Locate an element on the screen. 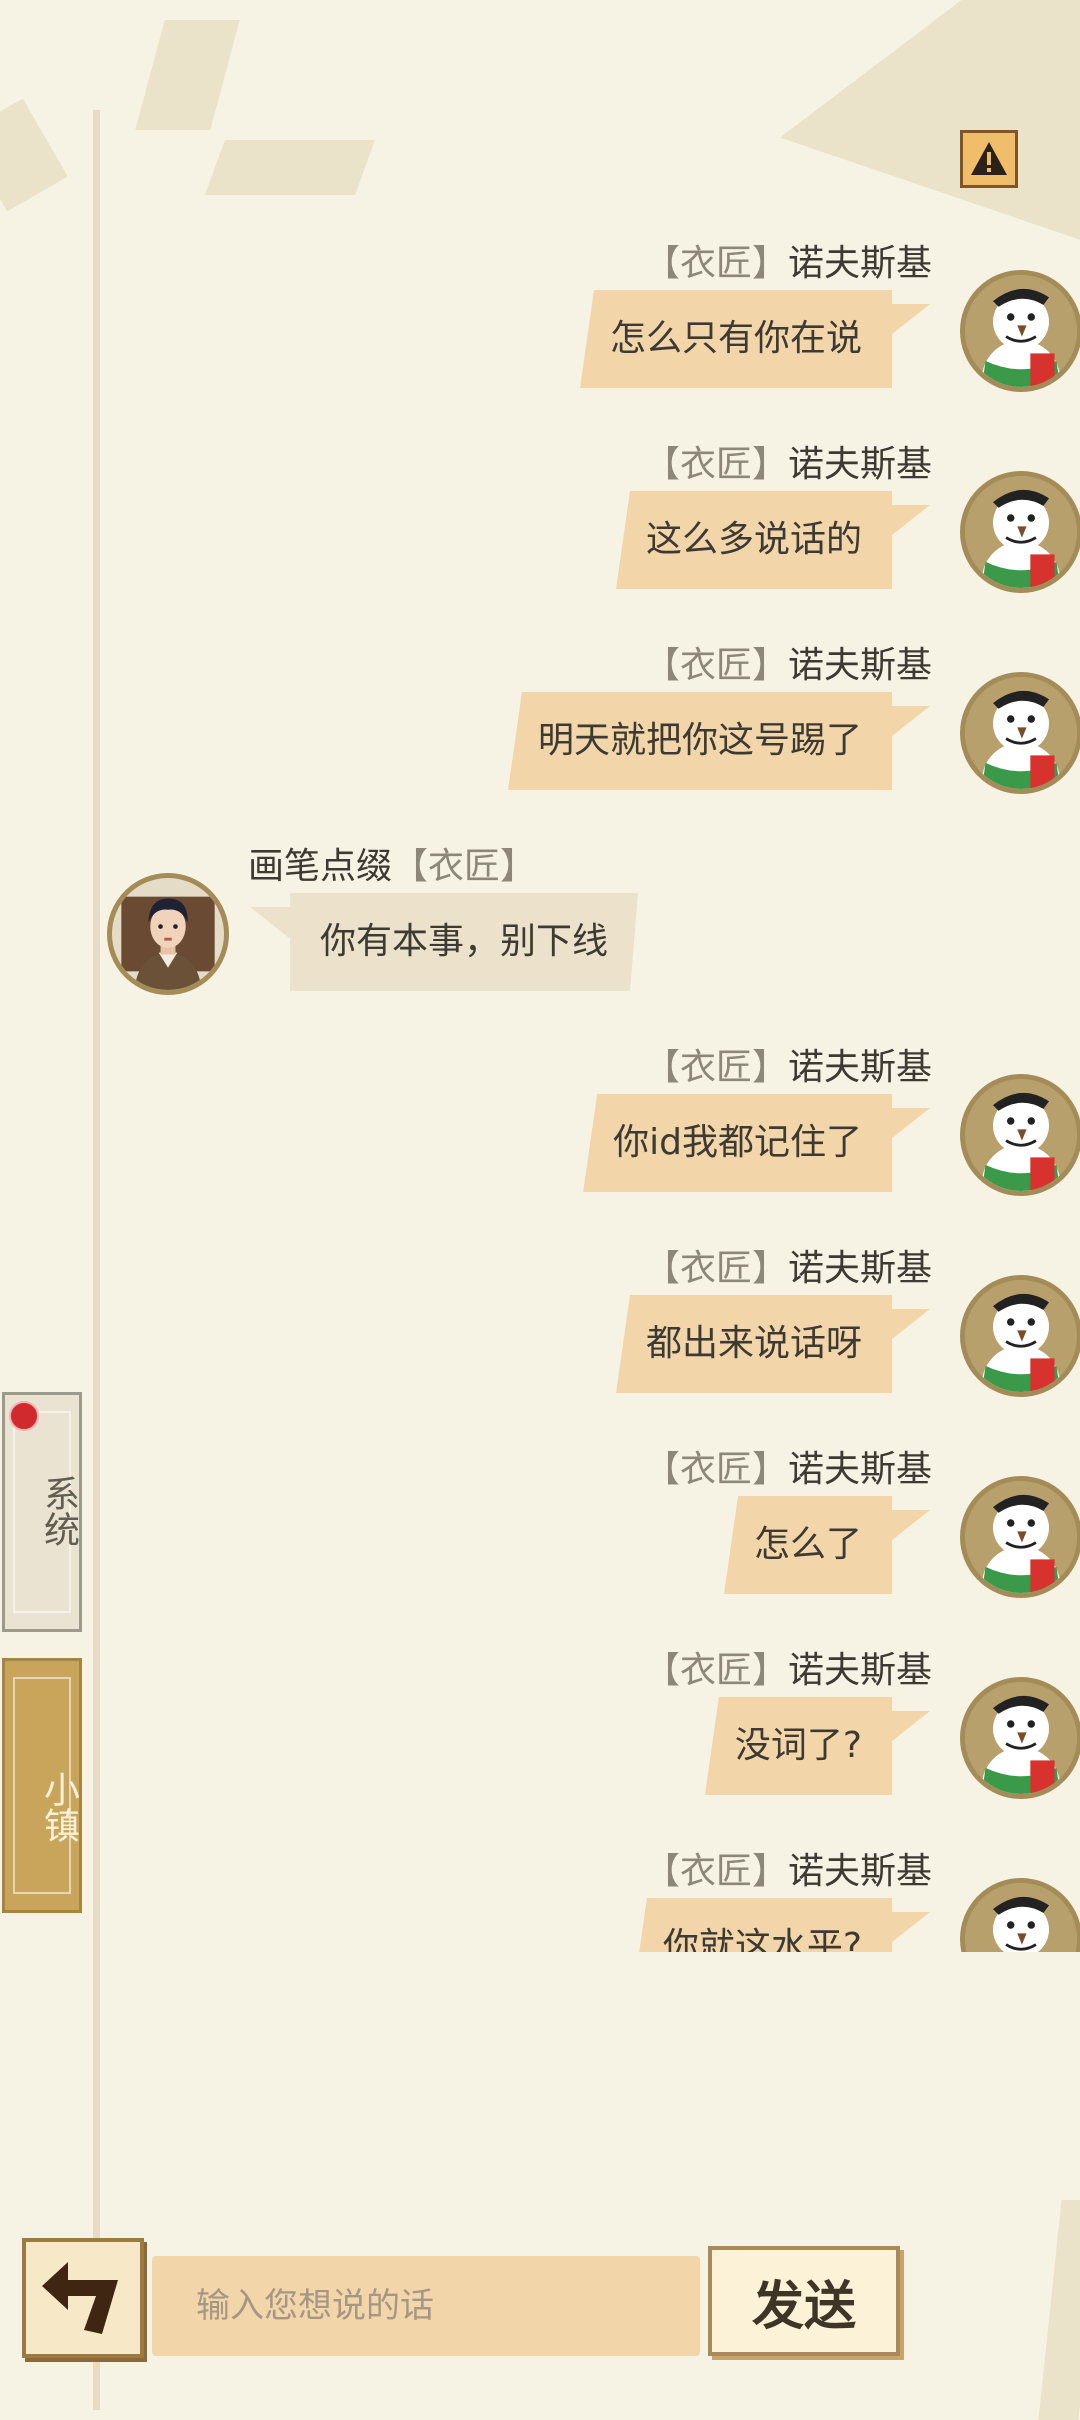 Image resolution: width=1080 pixels, height=2420 pixels. message-input is located at coordinates (426, 2306).